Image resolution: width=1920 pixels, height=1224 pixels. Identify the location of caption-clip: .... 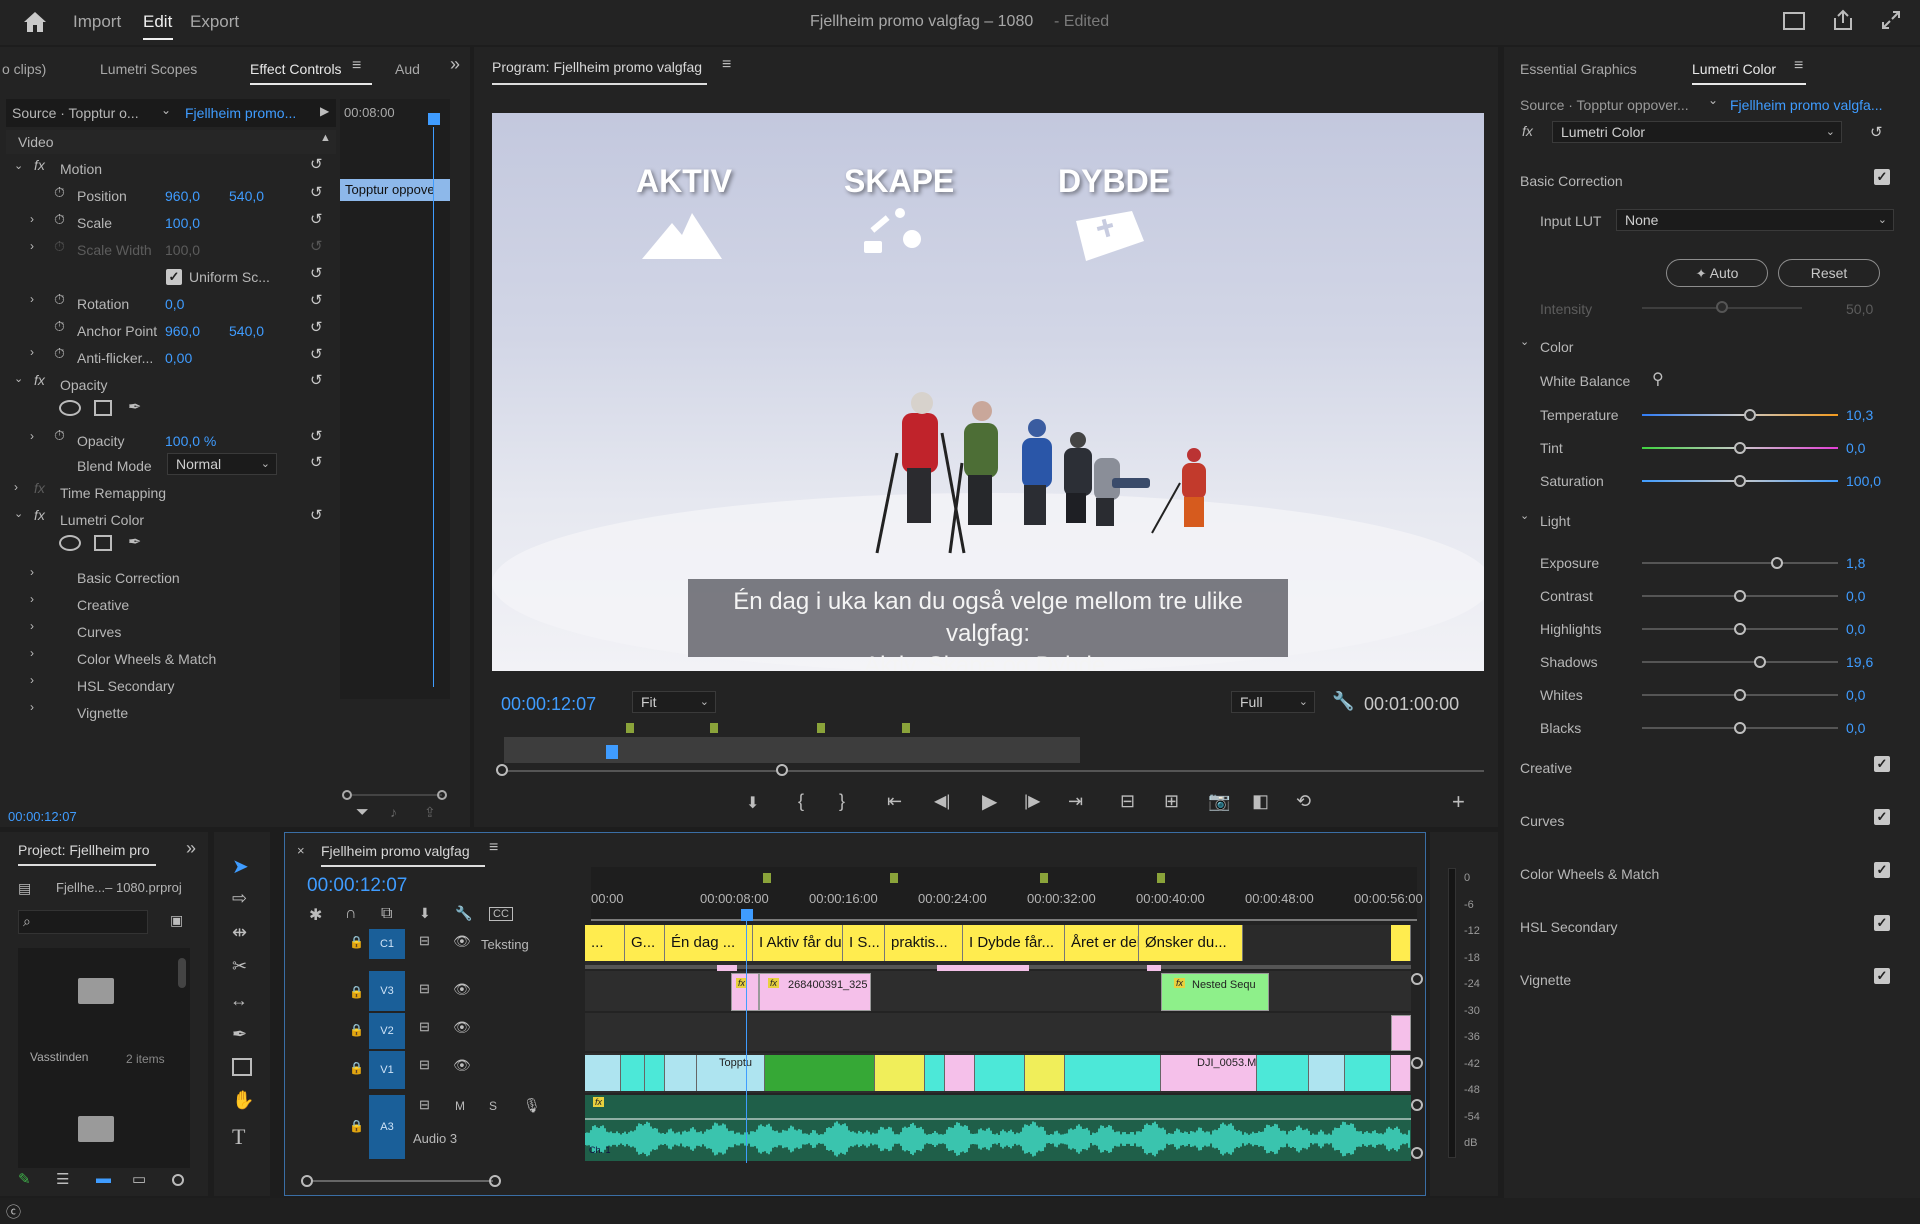
(605, 943).